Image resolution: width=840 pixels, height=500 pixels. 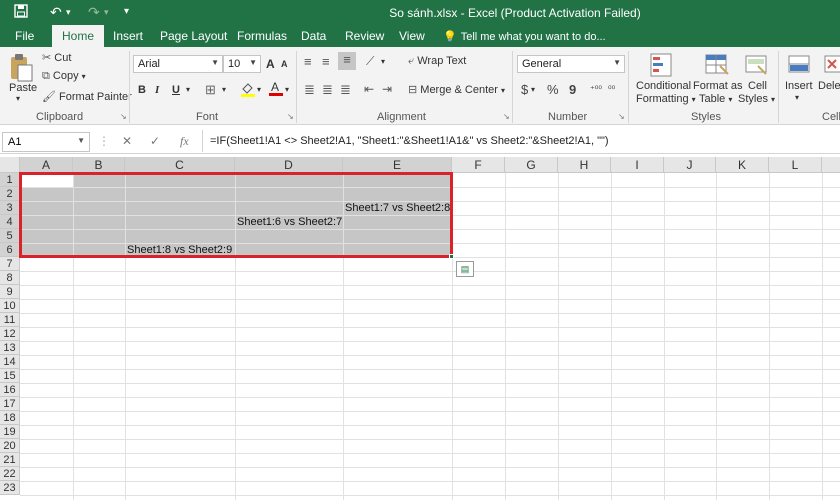 What do you see at coordinates (155, 141) in the screenshot?
I see `enter-icon: ✓` at bounding box center [155, 141].